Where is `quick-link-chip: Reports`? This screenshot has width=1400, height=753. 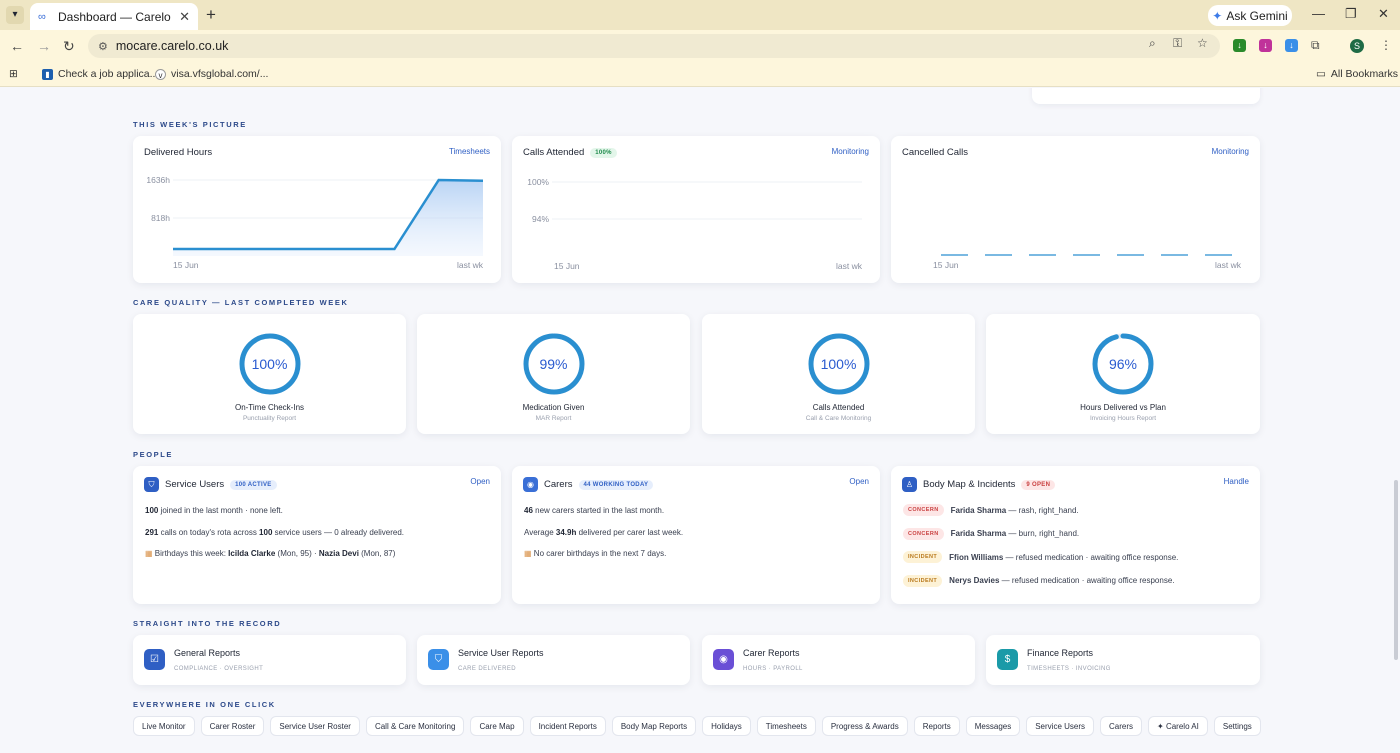
quick-link-chip: Reports is located at coordinates (936, 726).